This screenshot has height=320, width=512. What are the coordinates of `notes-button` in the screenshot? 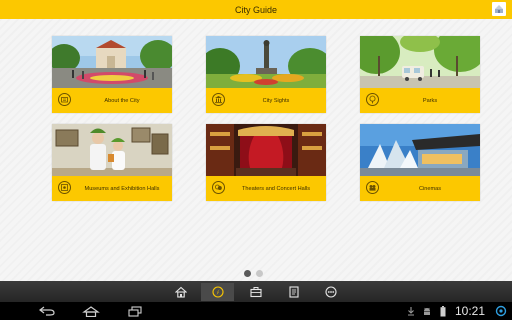 It's located at (293, 292).